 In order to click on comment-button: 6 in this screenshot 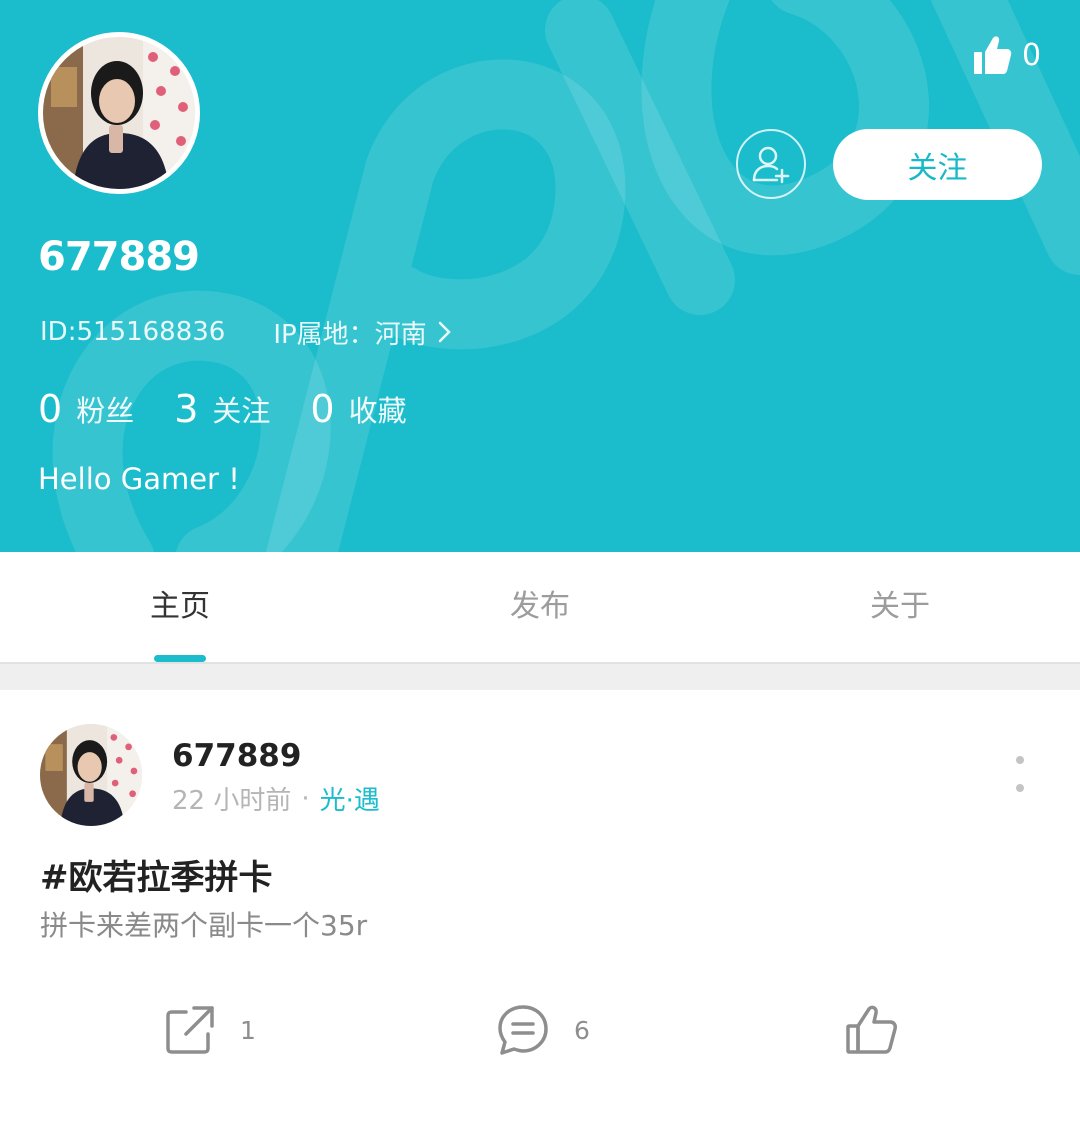, I will do `click(543, 1030)`.